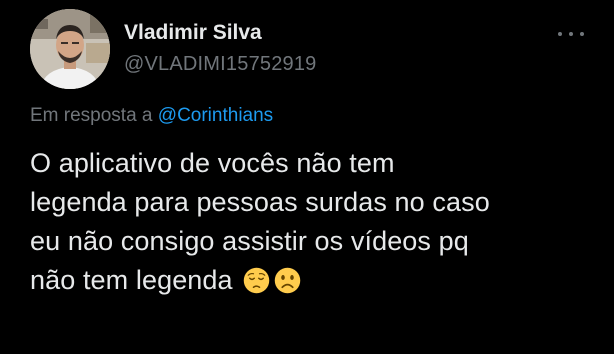 The image size is (614, 354). Describe the element at coordinates (91, 115) in the screenshot. I see `reply-prefix: Em resposta a` at that location.